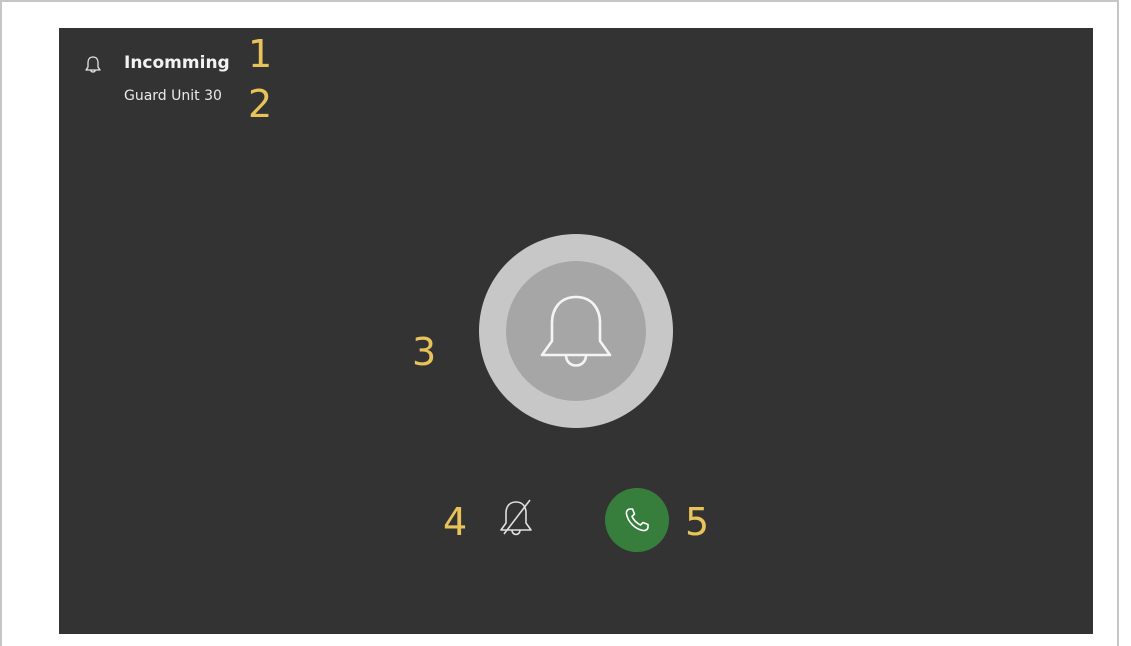 This screenshot has height=646, width=1131. What do you see at coordinates (424, 352) in the screenshot?
I see `callout-3: 3` at bounding box center [424, 352].